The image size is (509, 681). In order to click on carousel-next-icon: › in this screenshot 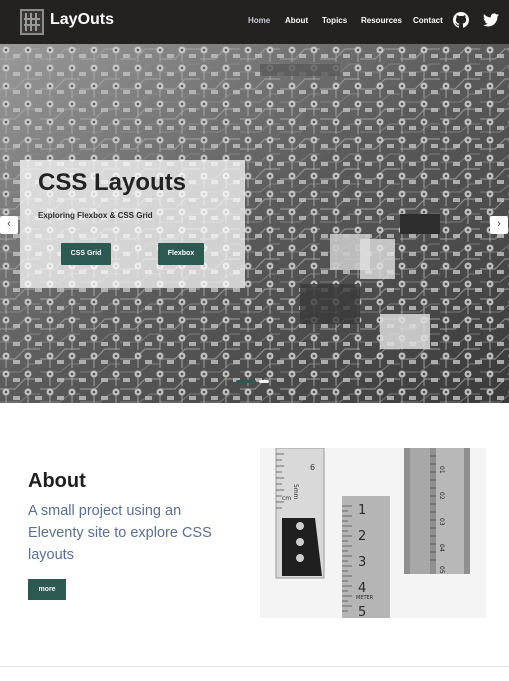, I will do `click(499, 225)`.